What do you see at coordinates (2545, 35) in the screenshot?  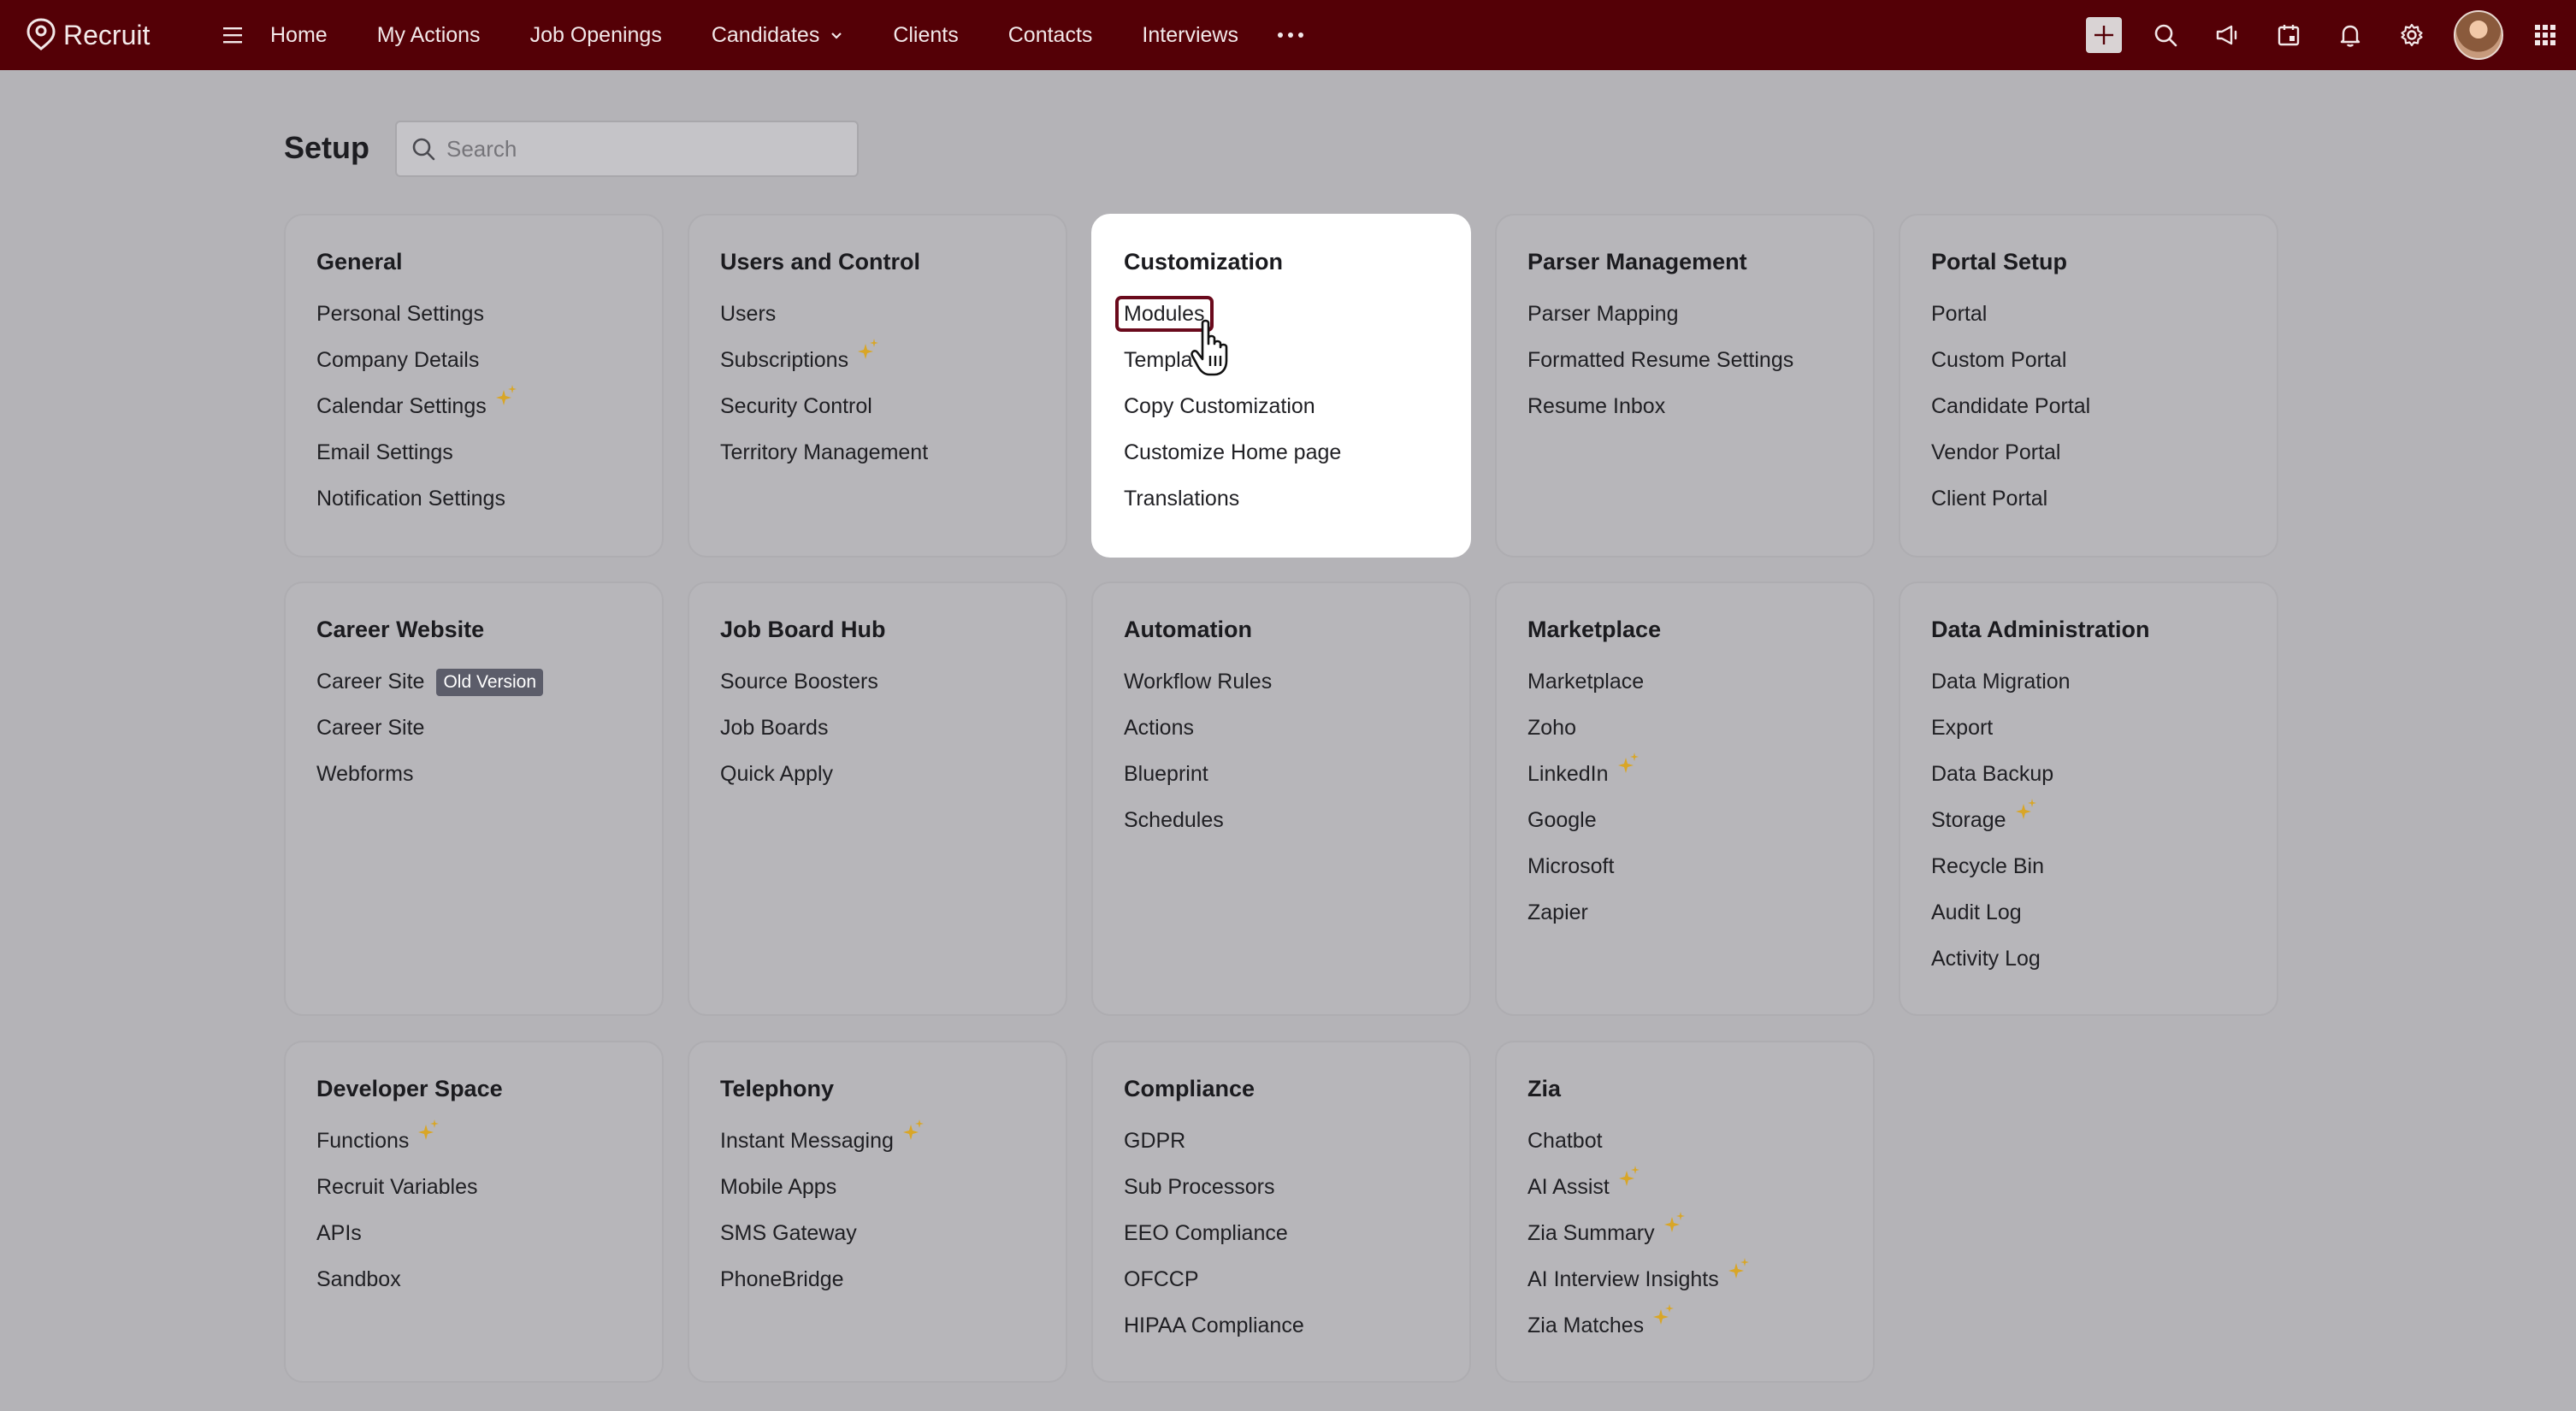 I see `apps-button` at bounding box center [2545, 35].